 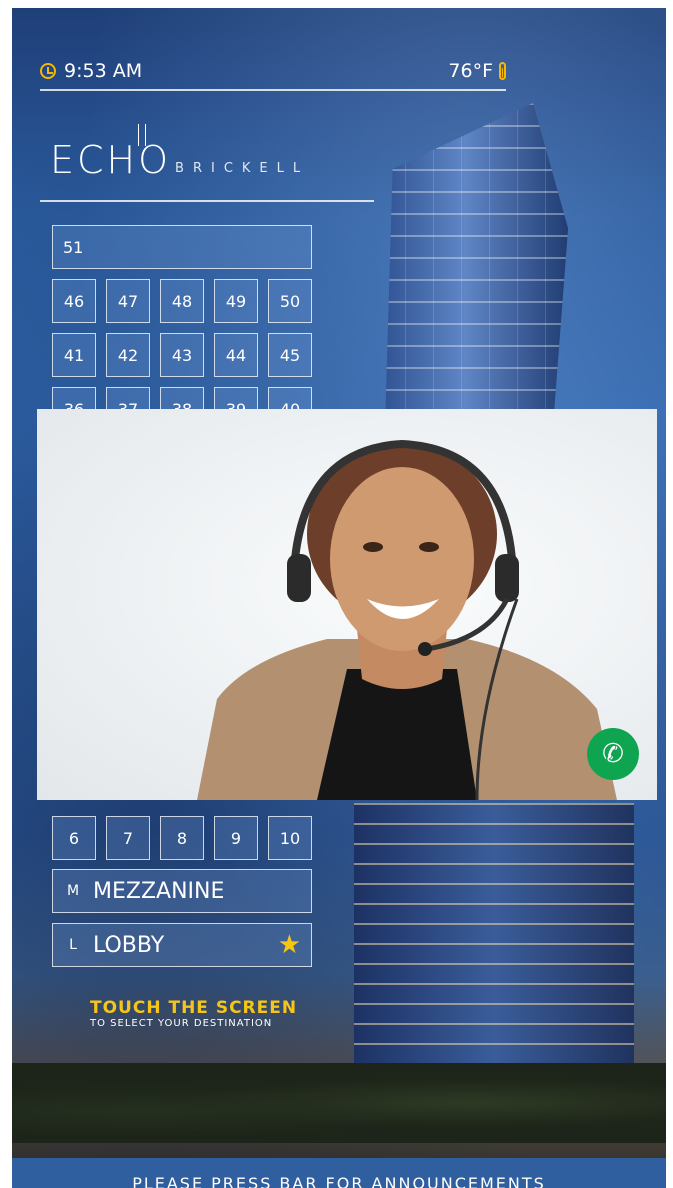 I want to click on floor-button: 8, so click(x=182, y=838).